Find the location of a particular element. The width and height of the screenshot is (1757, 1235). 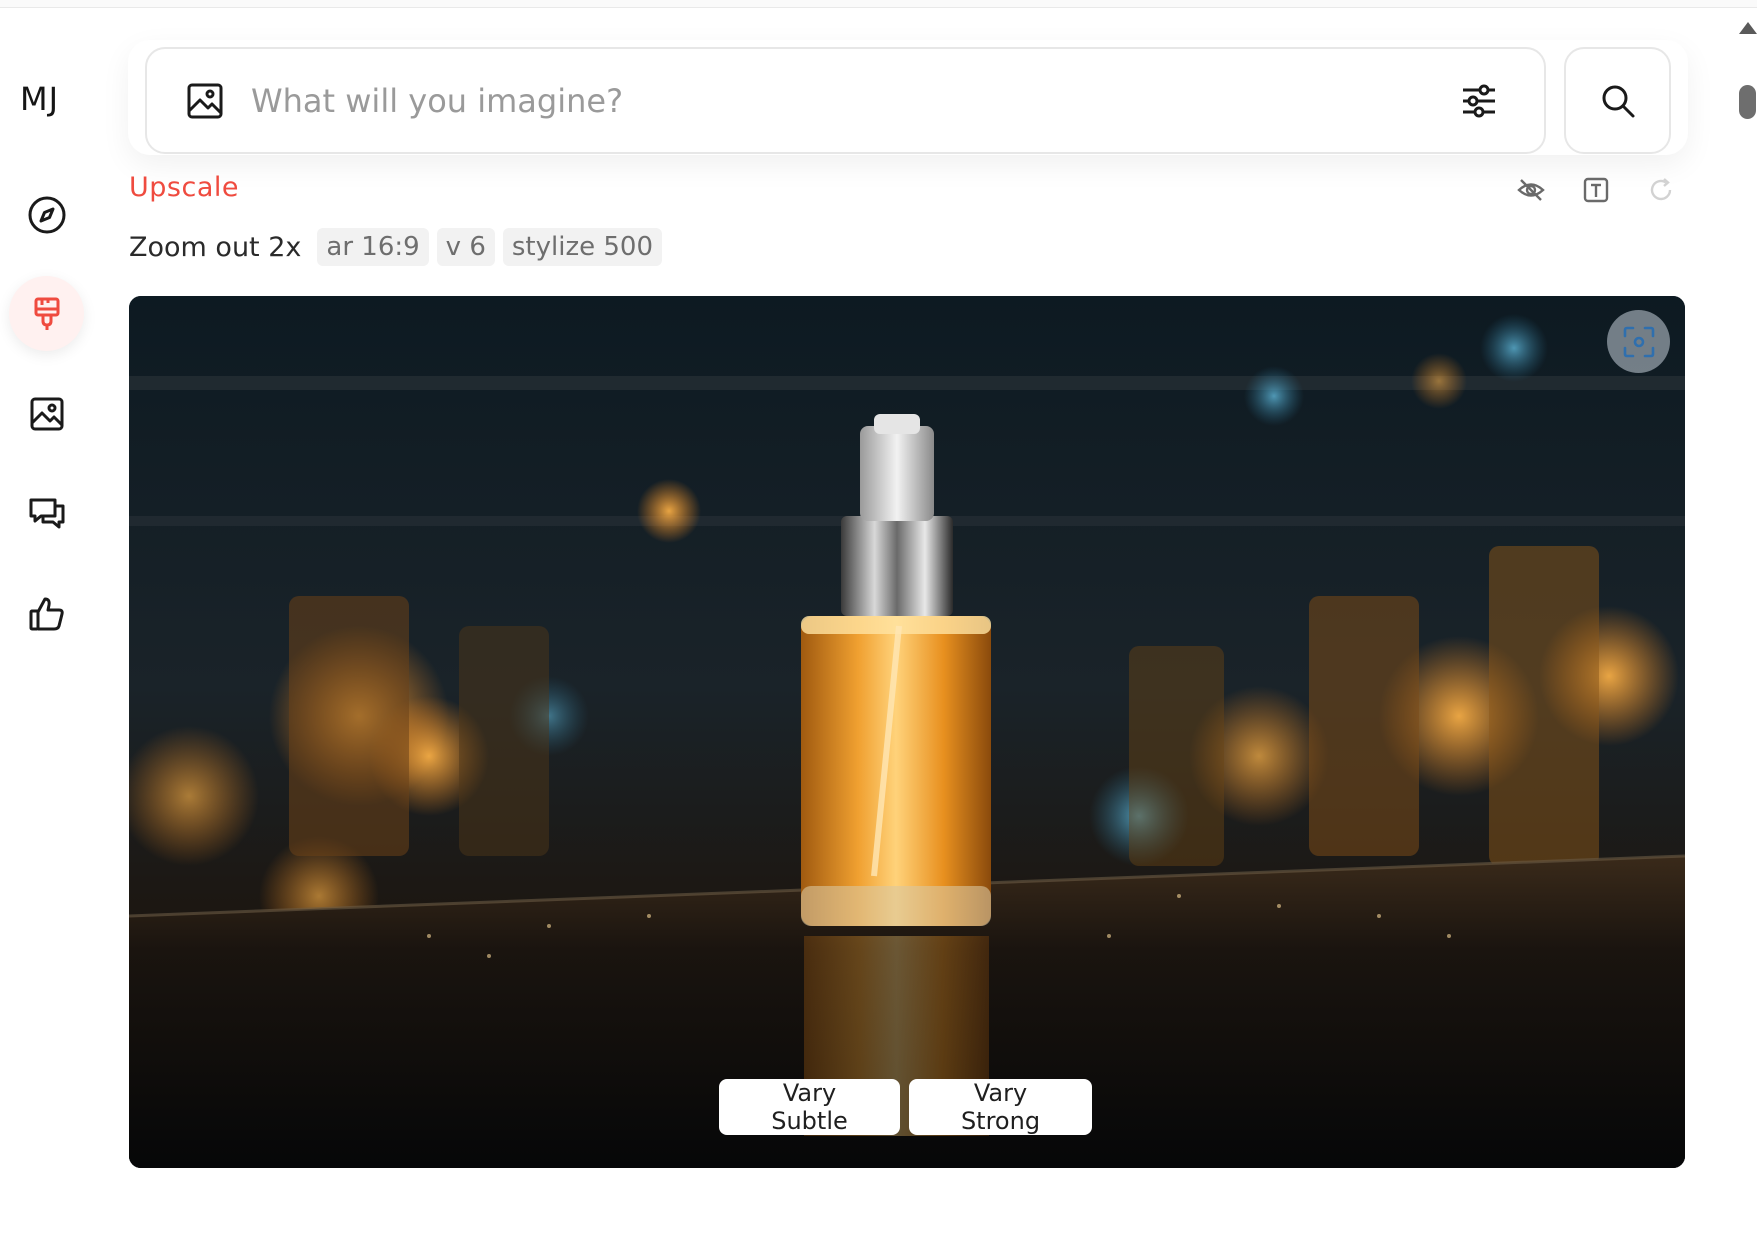

text-icon is located at coordinates (1596, 190).